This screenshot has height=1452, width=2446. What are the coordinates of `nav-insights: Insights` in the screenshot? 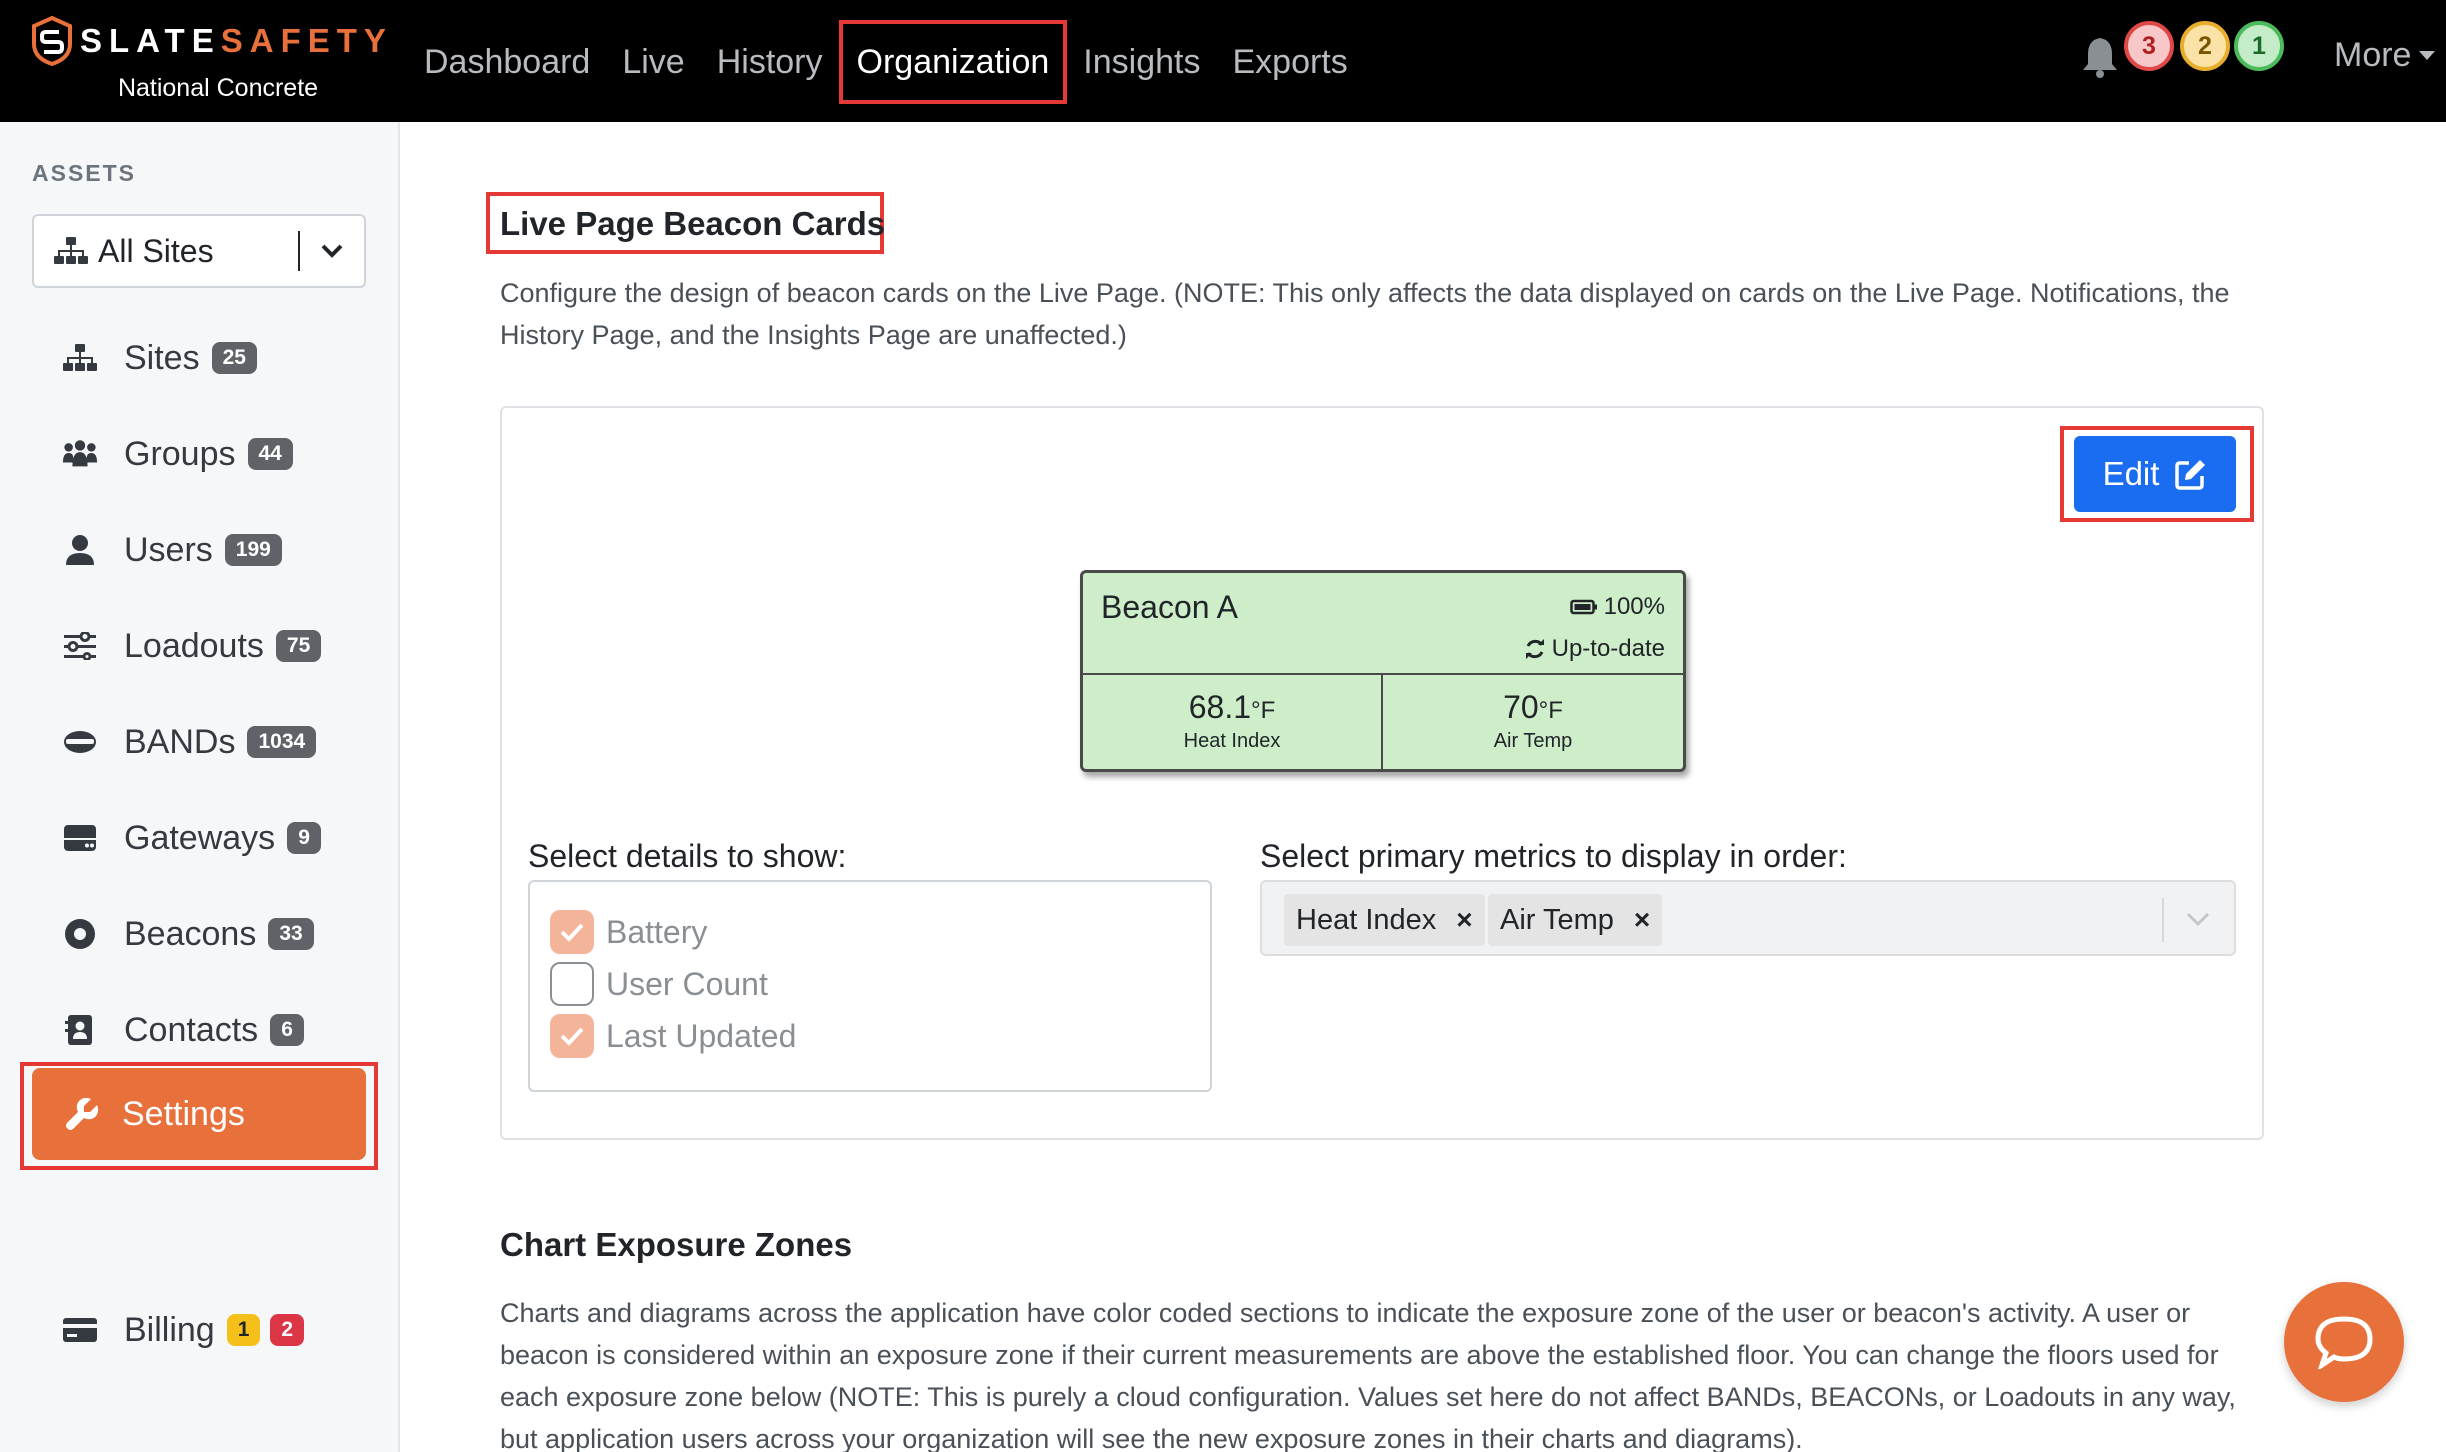 It's located at (1141, 62).